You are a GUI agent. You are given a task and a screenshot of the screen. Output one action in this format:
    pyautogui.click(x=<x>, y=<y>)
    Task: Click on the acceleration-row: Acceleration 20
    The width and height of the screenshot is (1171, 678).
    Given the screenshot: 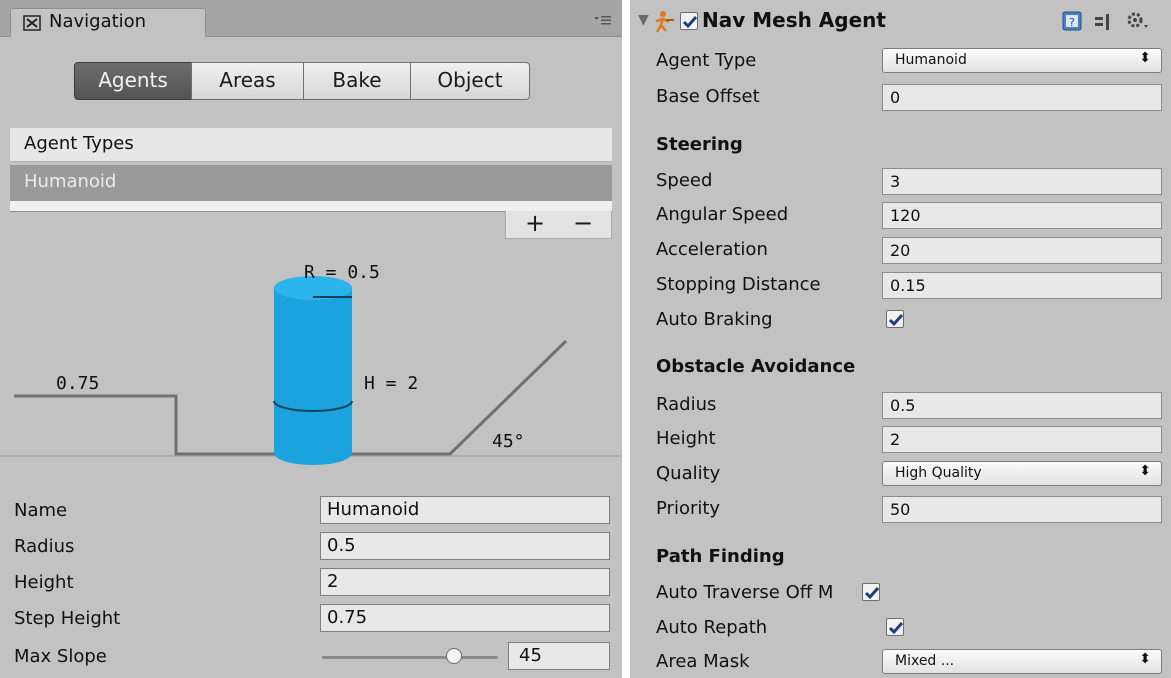 What is the action you would take?
    pyautogui.click(x=900, y=250)
    